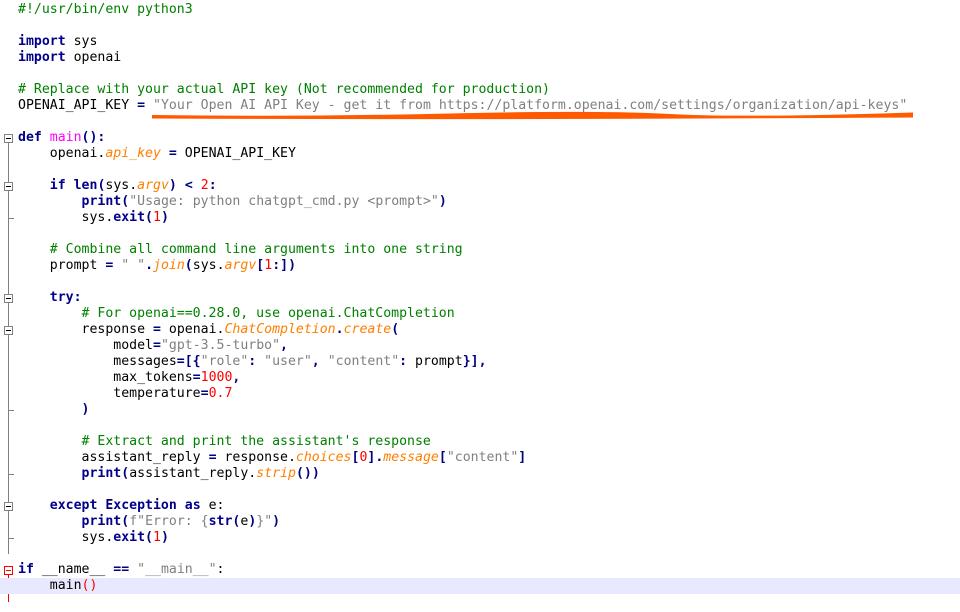 The image size is (960, 612). I want to click on code-token: message, so click(411, 457).